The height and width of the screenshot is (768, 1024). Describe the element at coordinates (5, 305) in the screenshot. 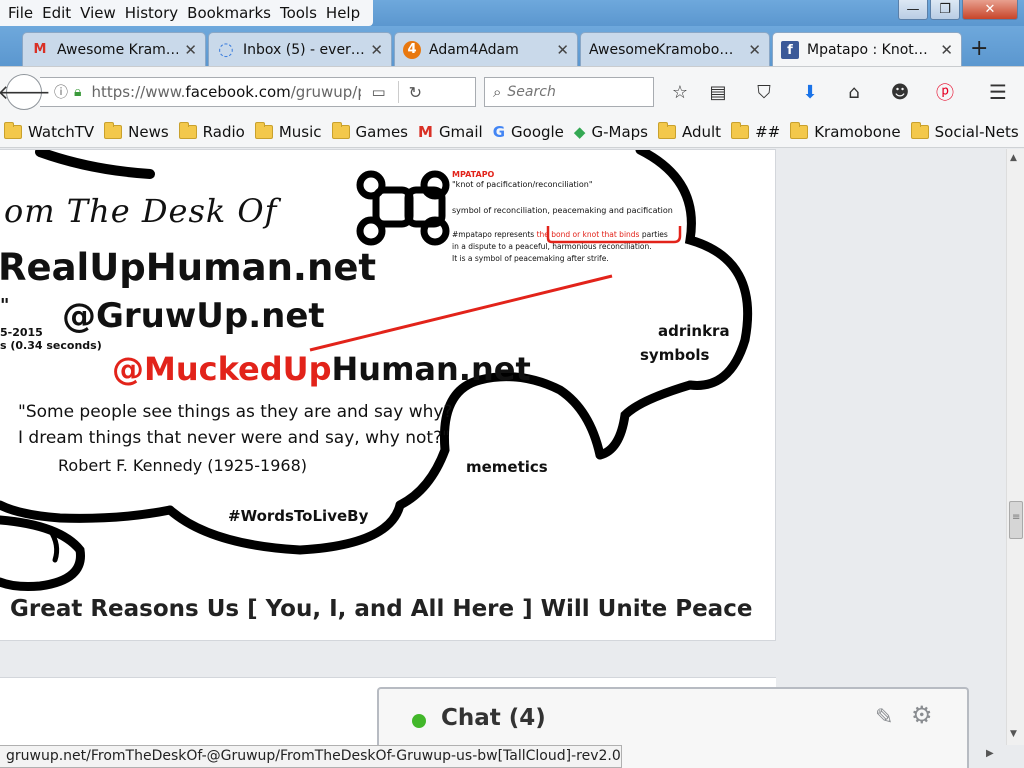

I see `quote-mark: "` at that location.